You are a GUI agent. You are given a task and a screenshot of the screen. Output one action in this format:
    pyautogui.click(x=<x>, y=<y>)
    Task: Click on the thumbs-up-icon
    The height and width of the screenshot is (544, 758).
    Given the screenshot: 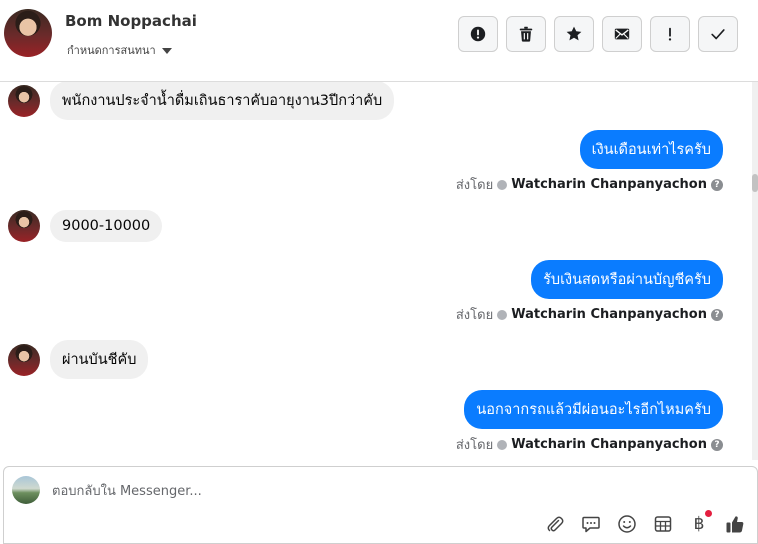 What is the action you would take?
    pyautogui.click(x=735, y=524)
    